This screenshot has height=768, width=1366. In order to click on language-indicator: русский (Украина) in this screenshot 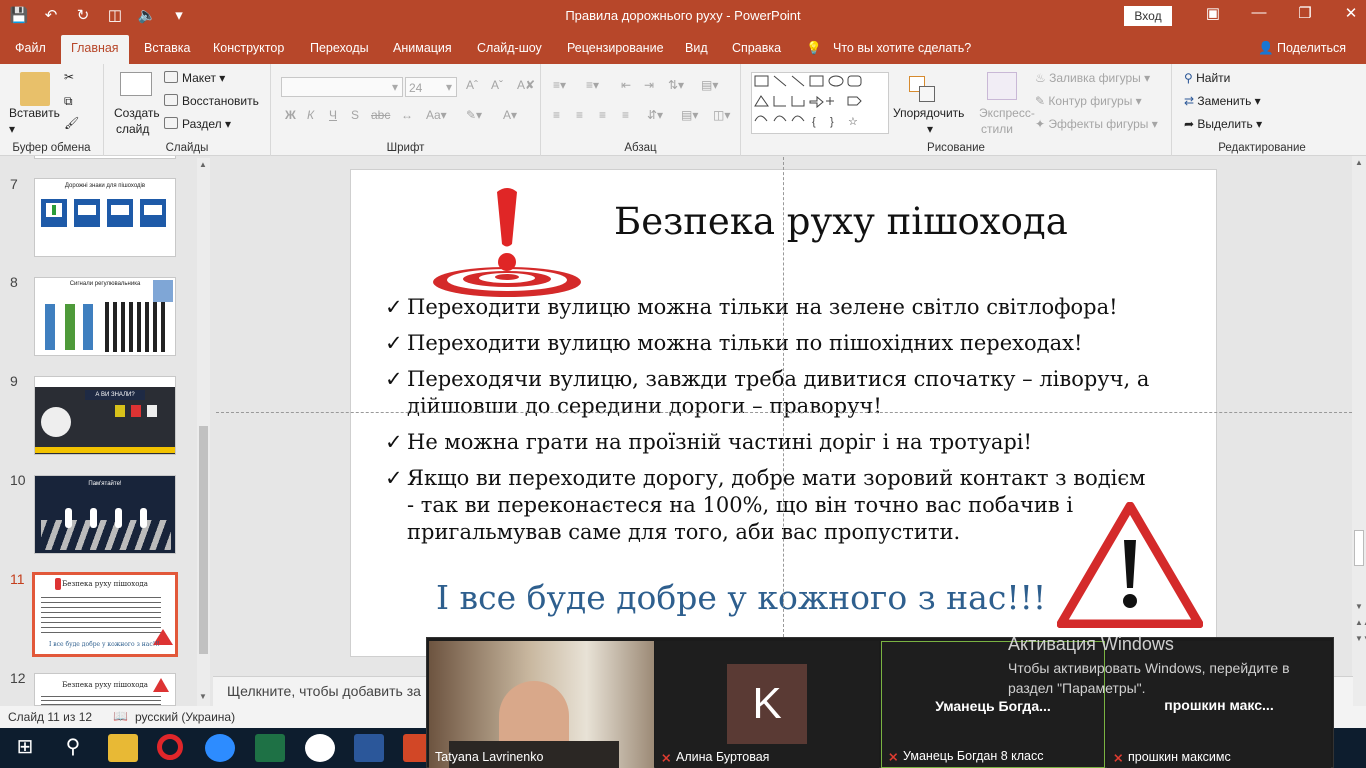, I will do `click(185, 717)`.